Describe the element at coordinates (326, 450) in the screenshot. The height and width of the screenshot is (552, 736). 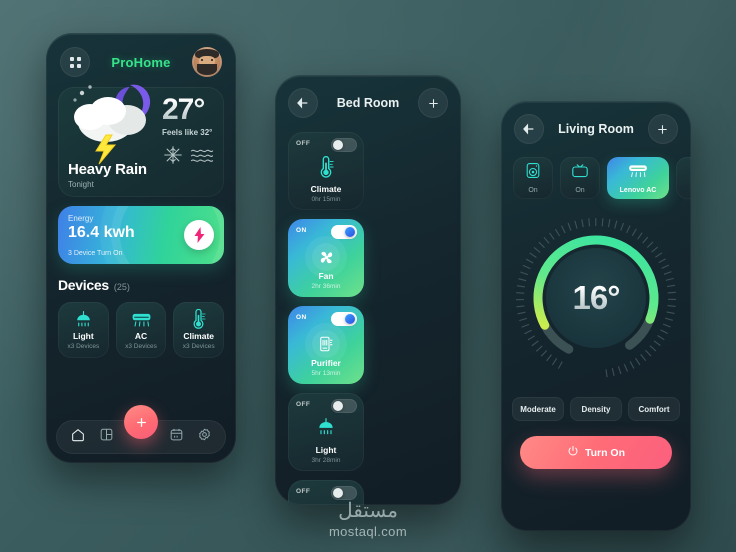
I see `tile-name: Light` at that location.